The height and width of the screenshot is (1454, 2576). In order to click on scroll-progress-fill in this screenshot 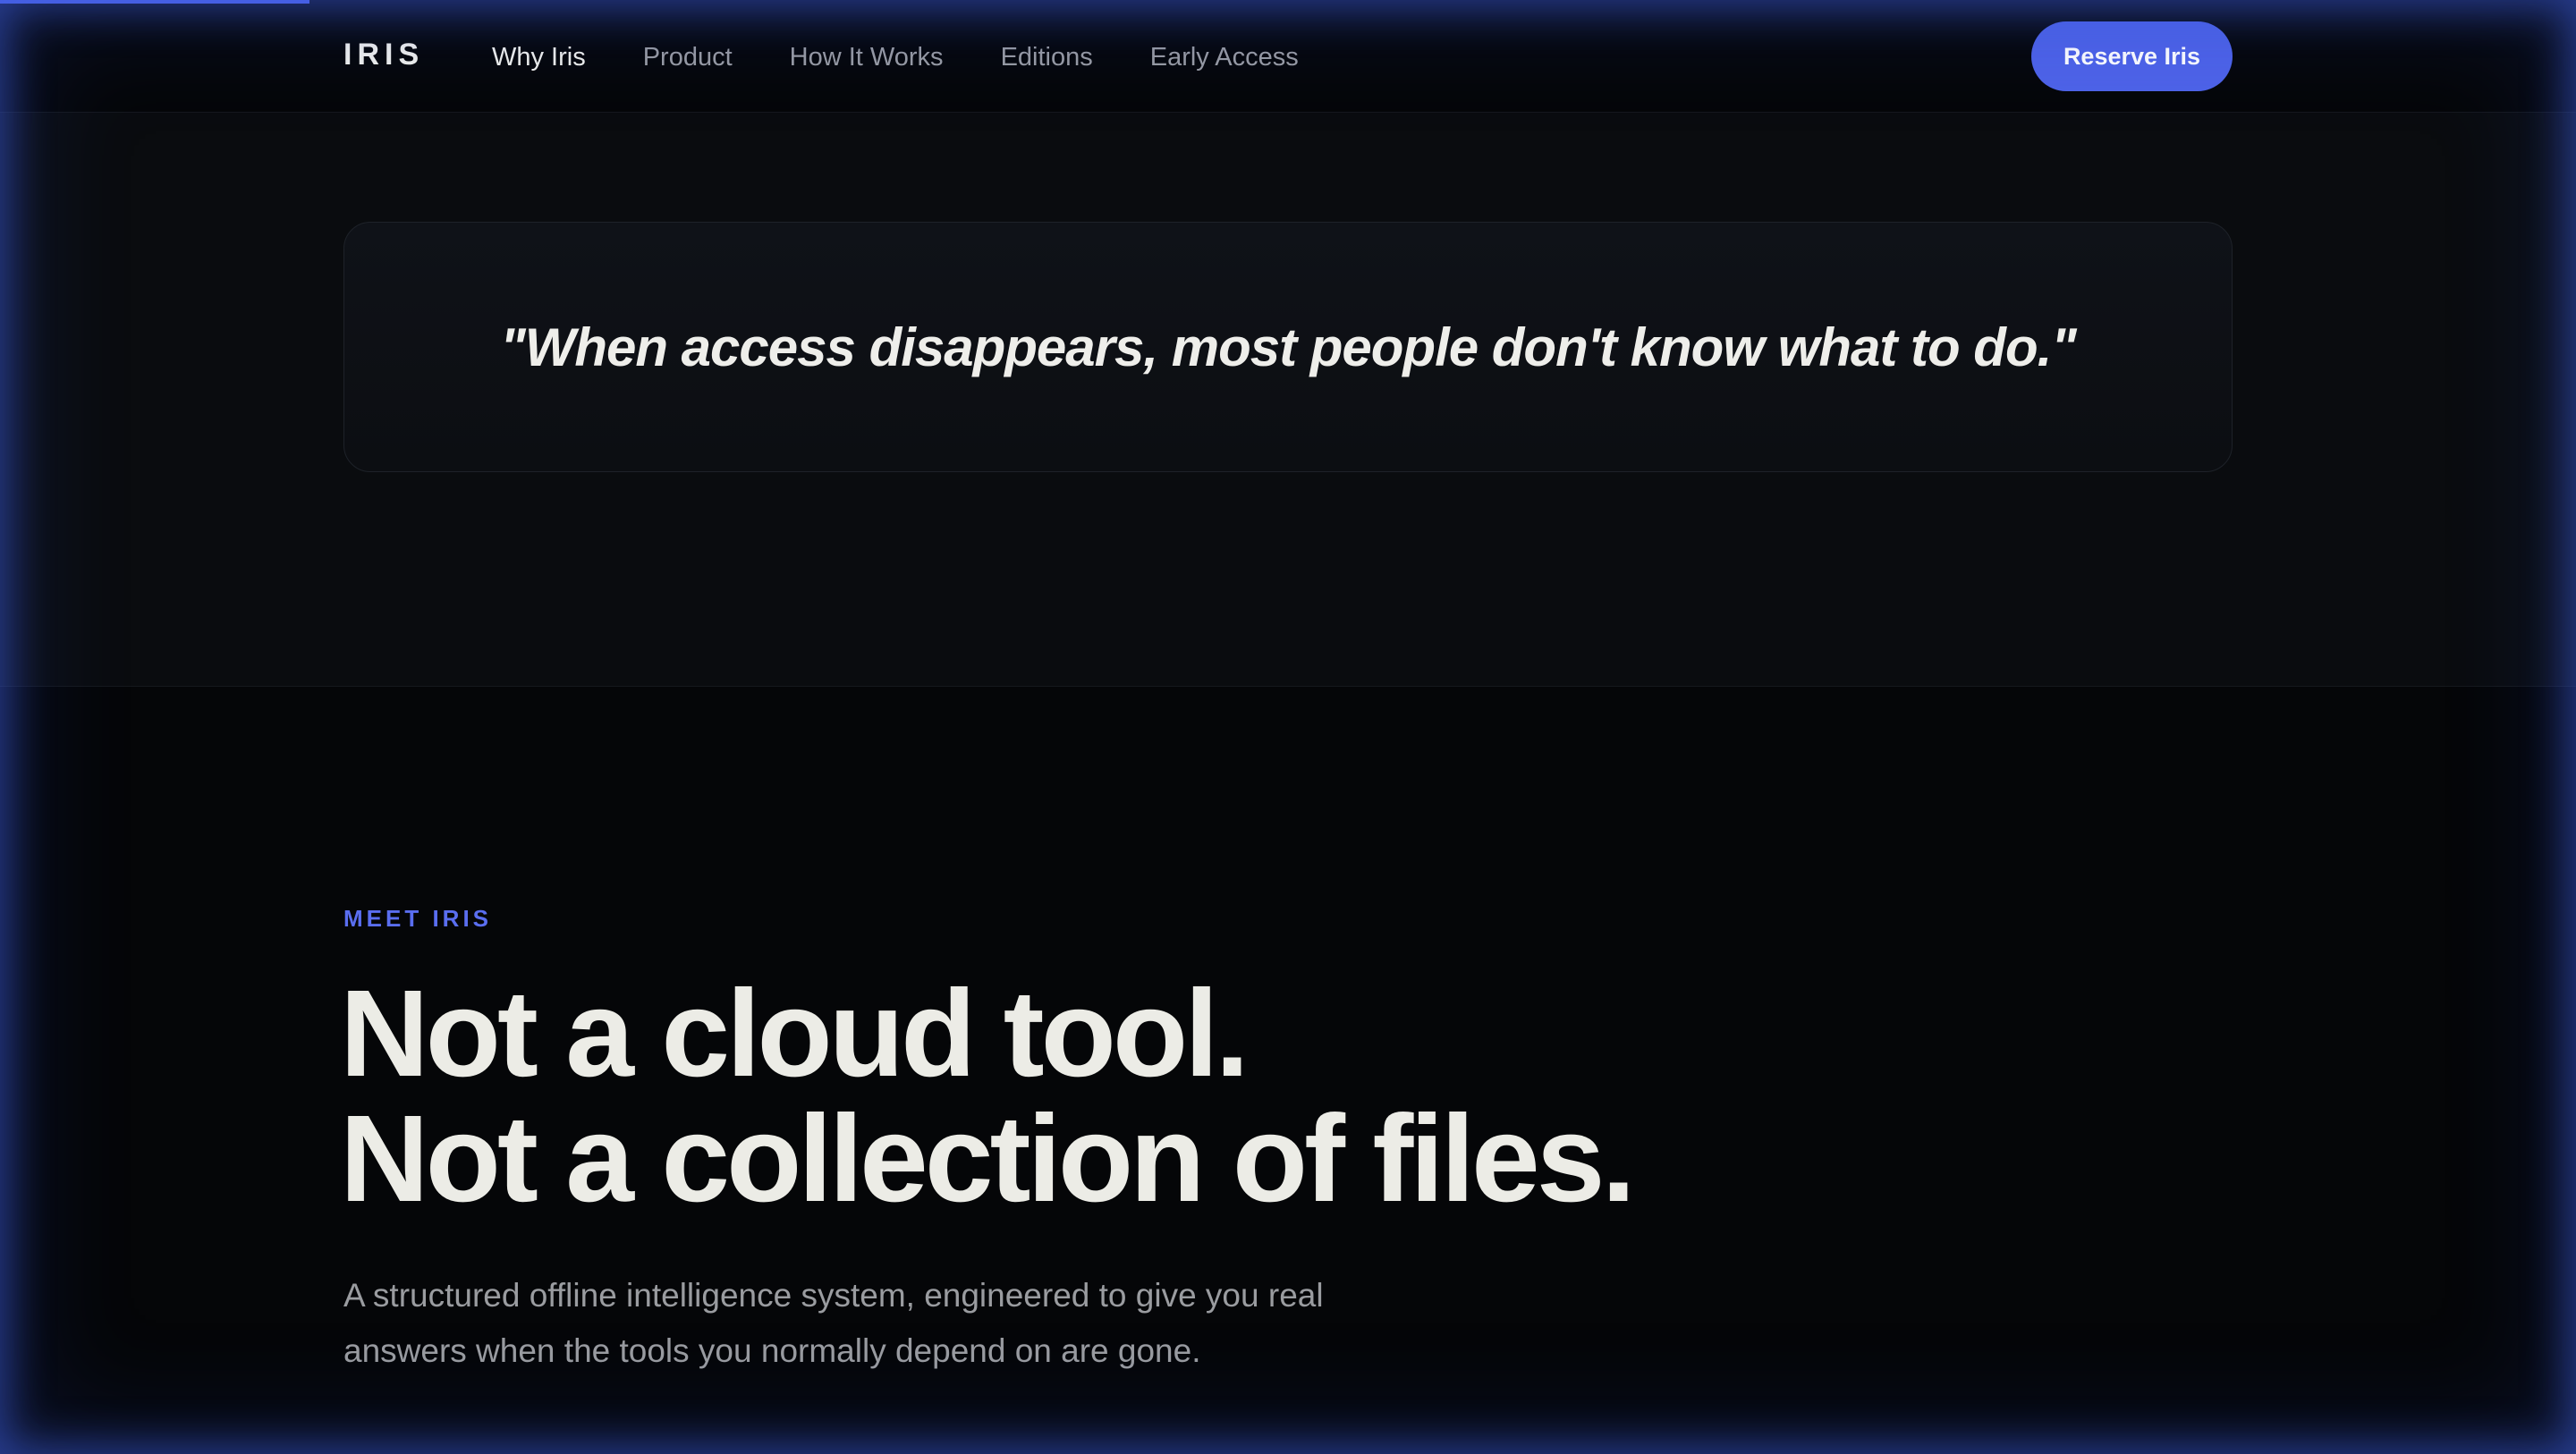, I will do `click(154, 2)`.